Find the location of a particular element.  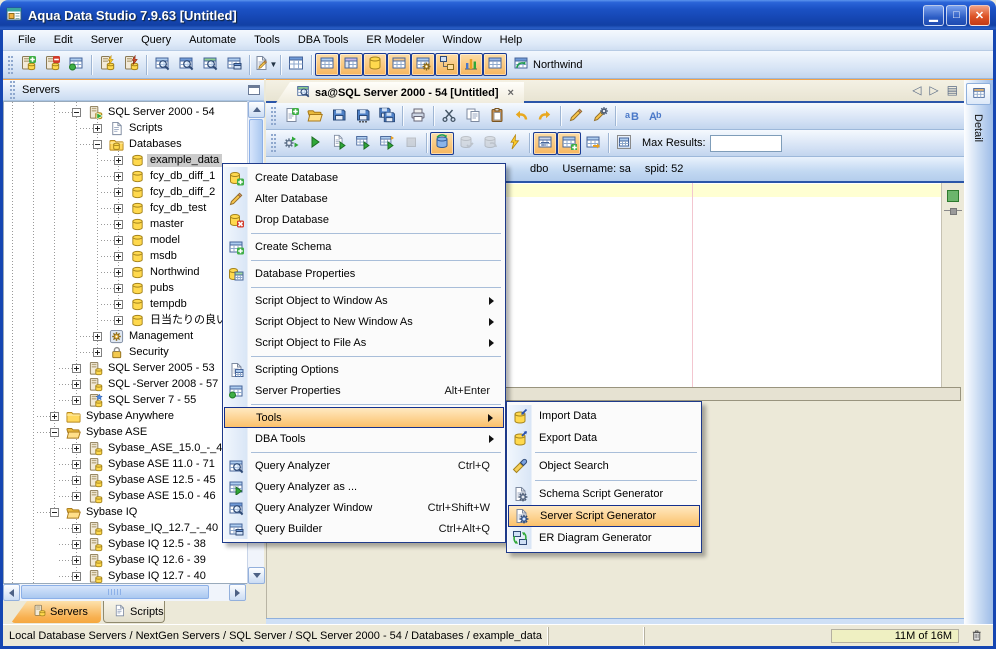

register-server-button is located at coordinates (28, 64).